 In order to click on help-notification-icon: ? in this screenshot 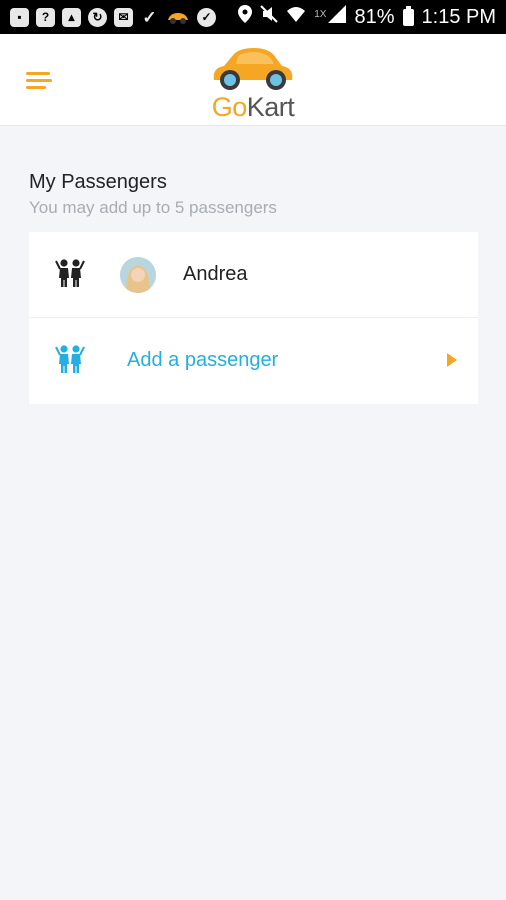, I will do `click(45, 17)`.